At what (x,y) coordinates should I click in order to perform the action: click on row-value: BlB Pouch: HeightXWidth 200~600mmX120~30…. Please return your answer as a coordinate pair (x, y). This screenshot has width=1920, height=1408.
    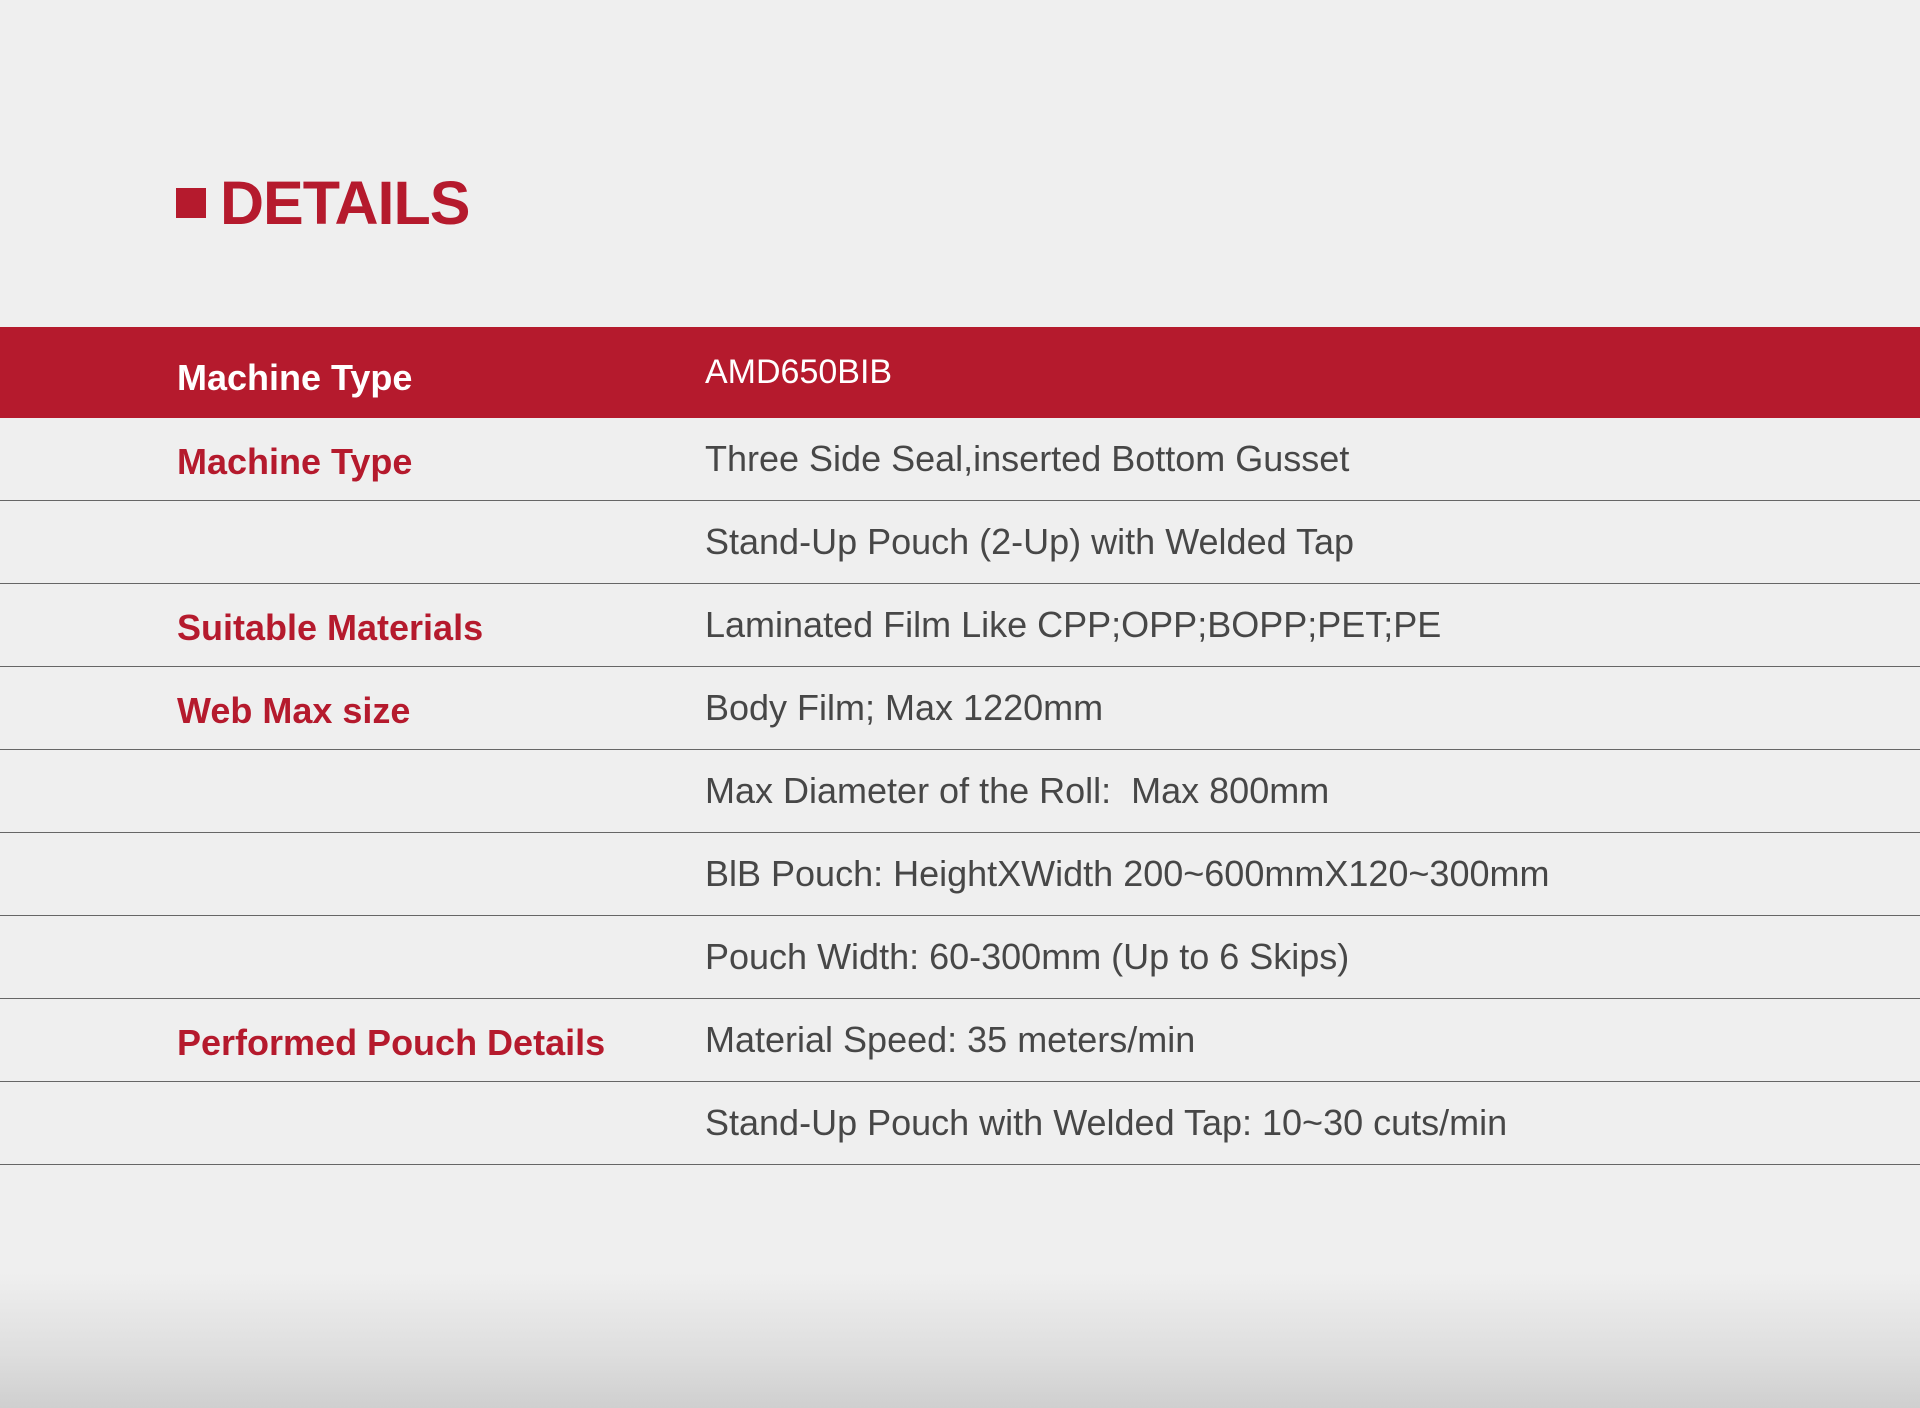
    Looking at the image, I should click on (1127, 873).